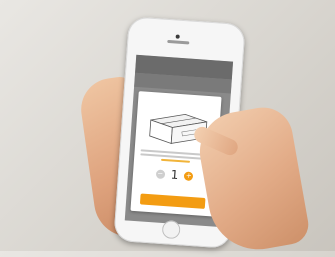 This screenshot has height=257, width=335. What do you see at coordinates (160, 173) in the screenshot?
I see `decrement-button: −` at bounding box center [160, 173].